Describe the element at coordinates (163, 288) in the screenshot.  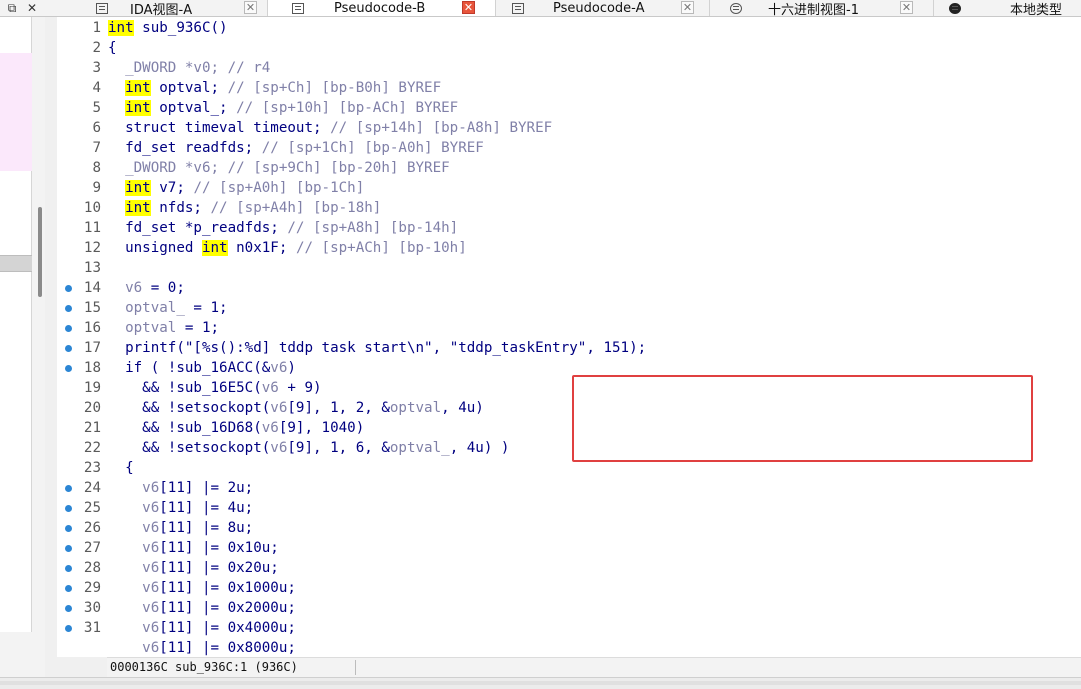
I see `code-token: = 0;` at that location.